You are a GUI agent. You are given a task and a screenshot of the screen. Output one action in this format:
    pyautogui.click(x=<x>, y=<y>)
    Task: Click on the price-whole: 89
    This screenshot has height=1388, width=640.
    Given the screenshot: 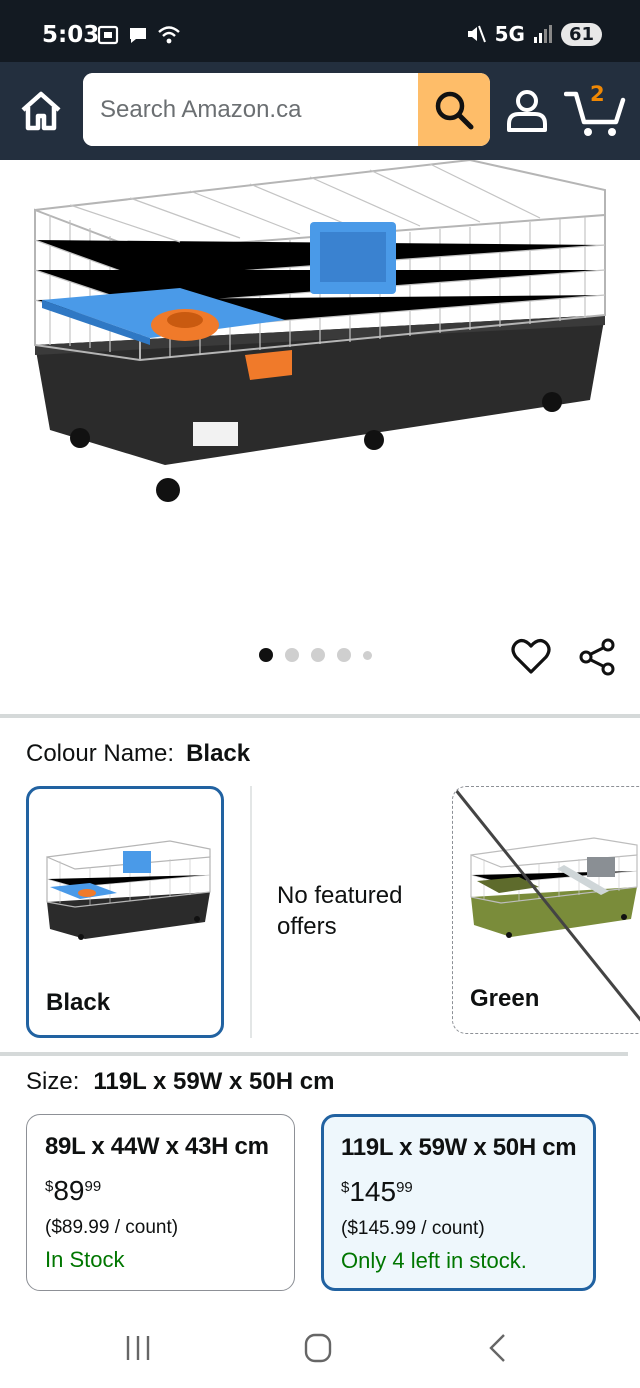 What is the action you would take?
    pyautogui.click(x=69, y=1190)
    